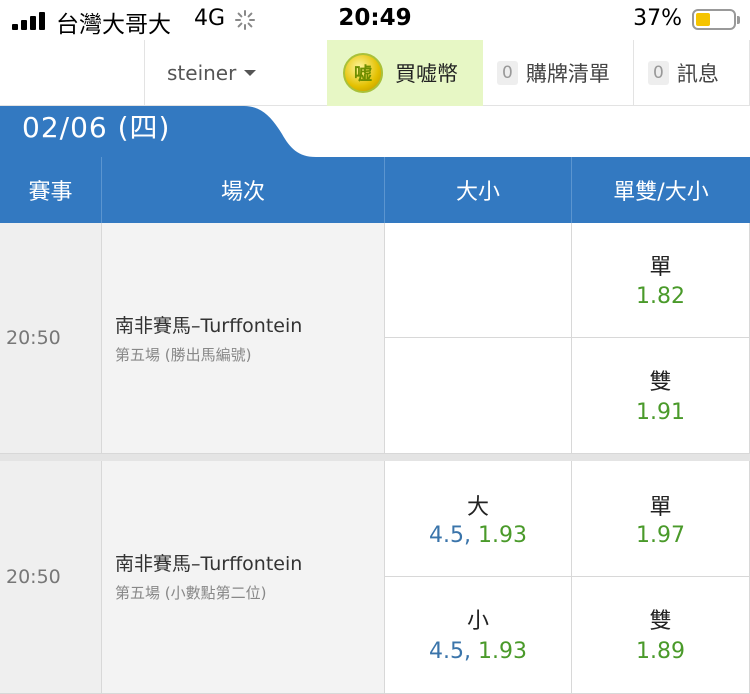 The width and height of the screenshot is (750, 694). I want to click on race-info: 南非賽馬–Turffontein 第五場 (小數點第二位), so click(243, 577).